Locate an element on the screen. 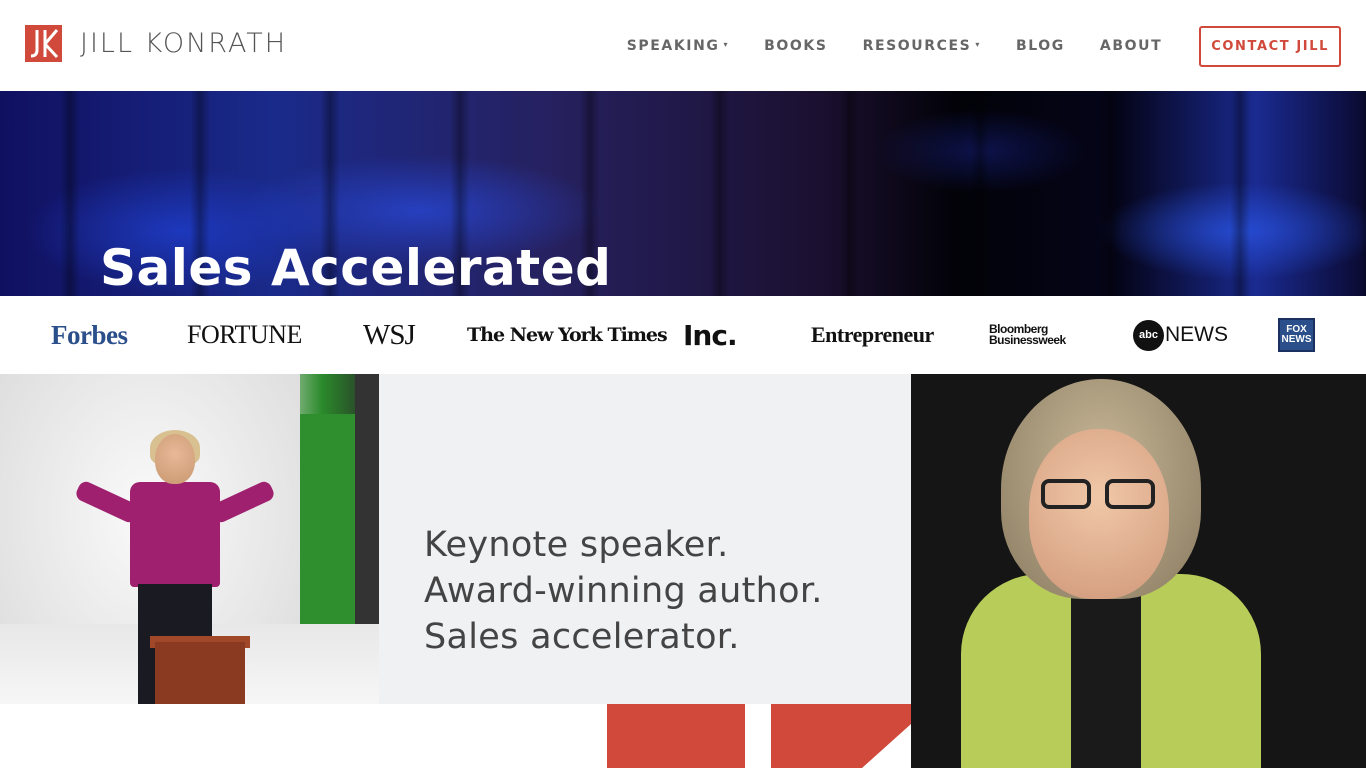  accent-block-cut is located at coordinates (886, 746).